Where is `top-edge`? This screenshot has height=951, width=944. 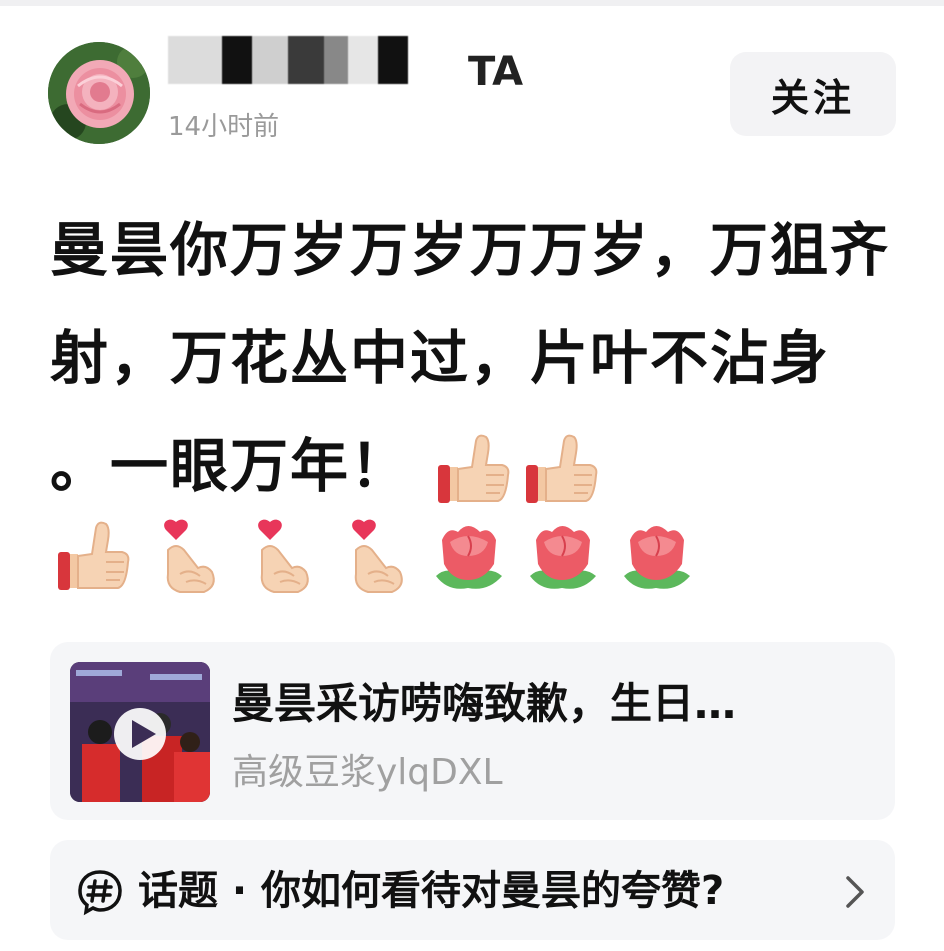 top-edge is located at coordinates (472, 3).